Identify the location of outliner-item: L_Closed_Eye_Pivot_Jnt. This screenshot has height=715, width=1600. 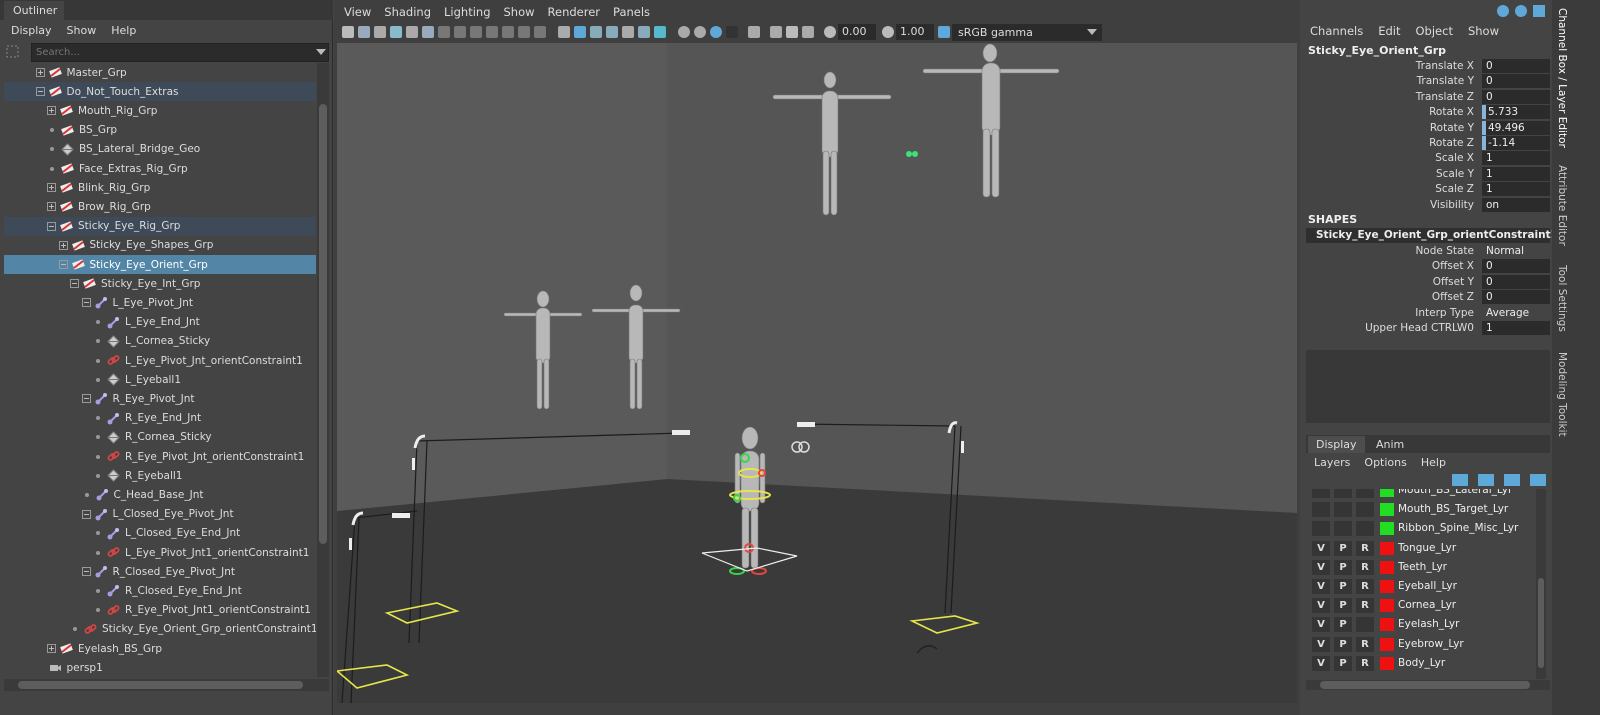
(160, 514).